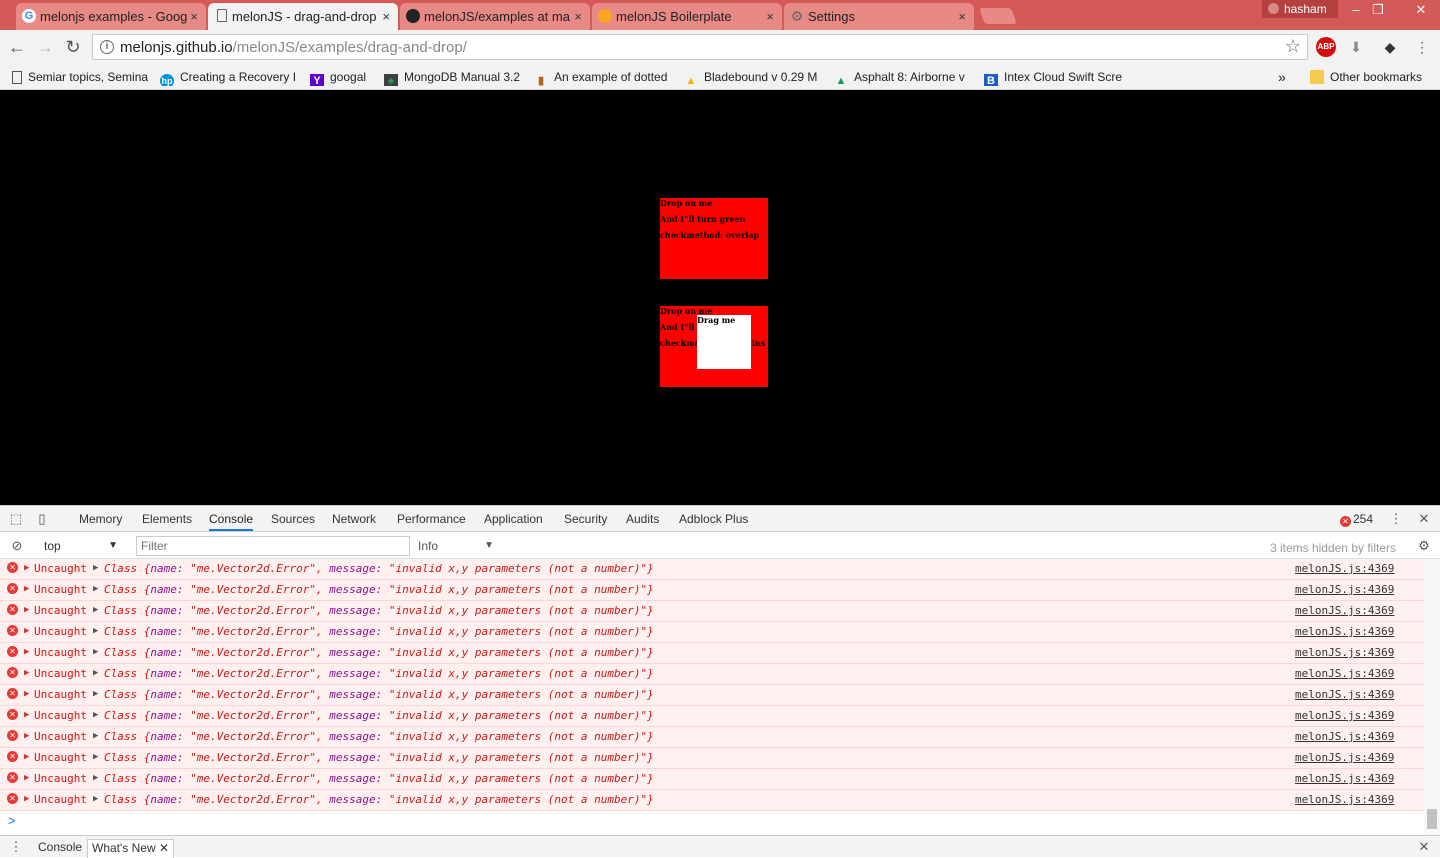  I want to click on bookmark-item: hp Creating a Recovery I, so click(228, 77).